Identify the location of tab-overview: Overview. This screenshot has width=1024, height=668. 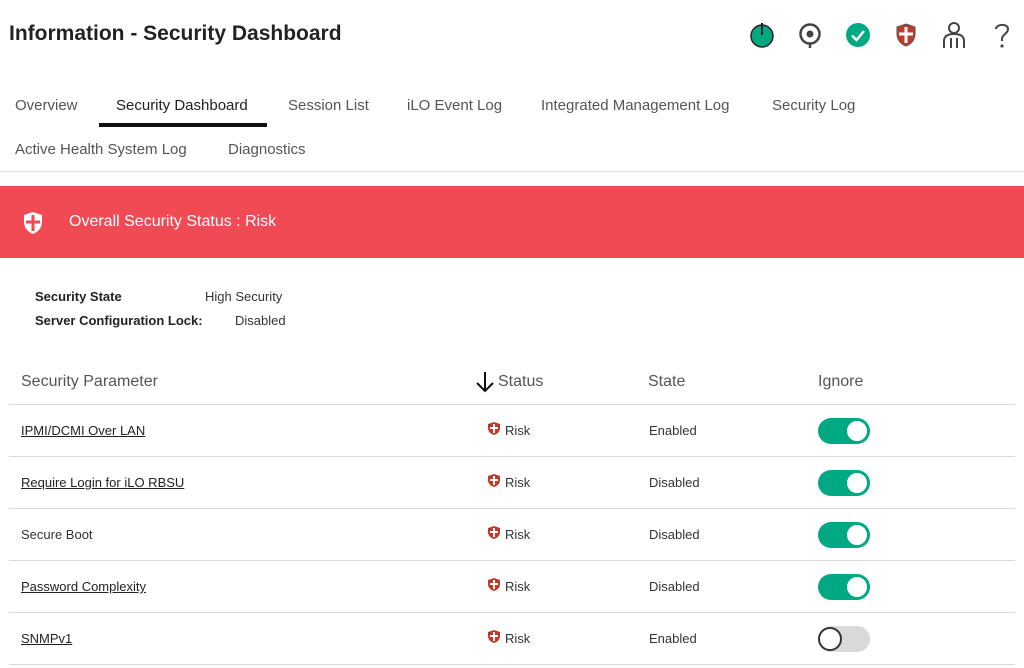
(46, 105).